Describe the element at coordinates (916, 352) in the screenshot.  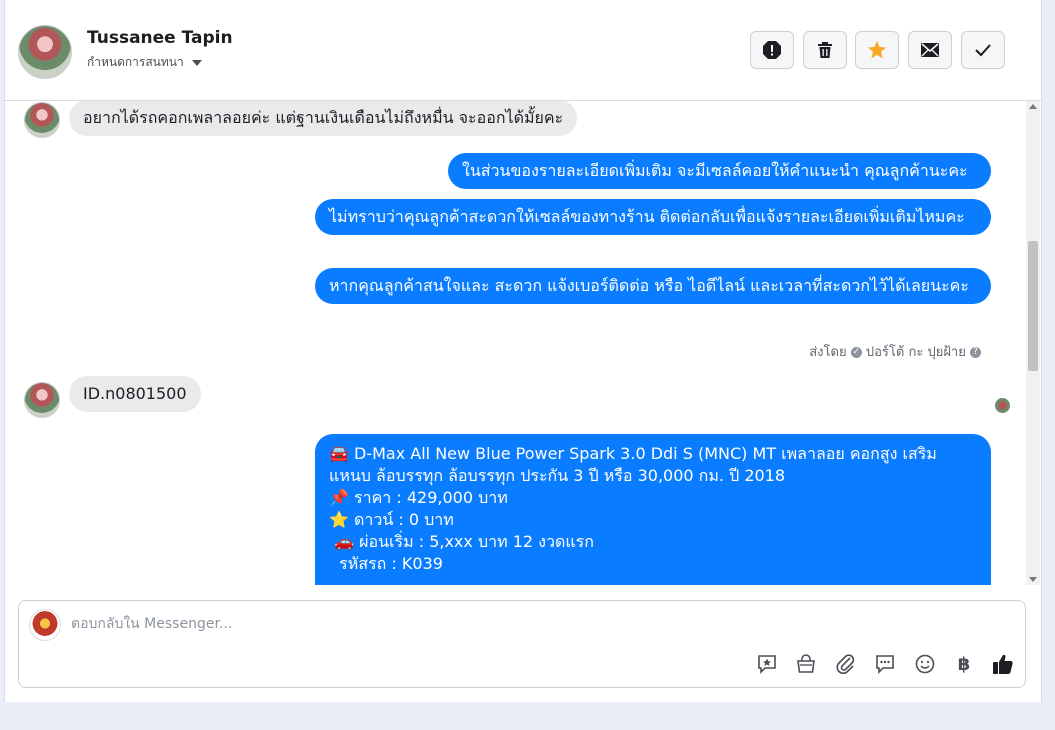
I see `sent-by-name: ปอร์โต้ กะ ปุยฝ้าย` at that location.